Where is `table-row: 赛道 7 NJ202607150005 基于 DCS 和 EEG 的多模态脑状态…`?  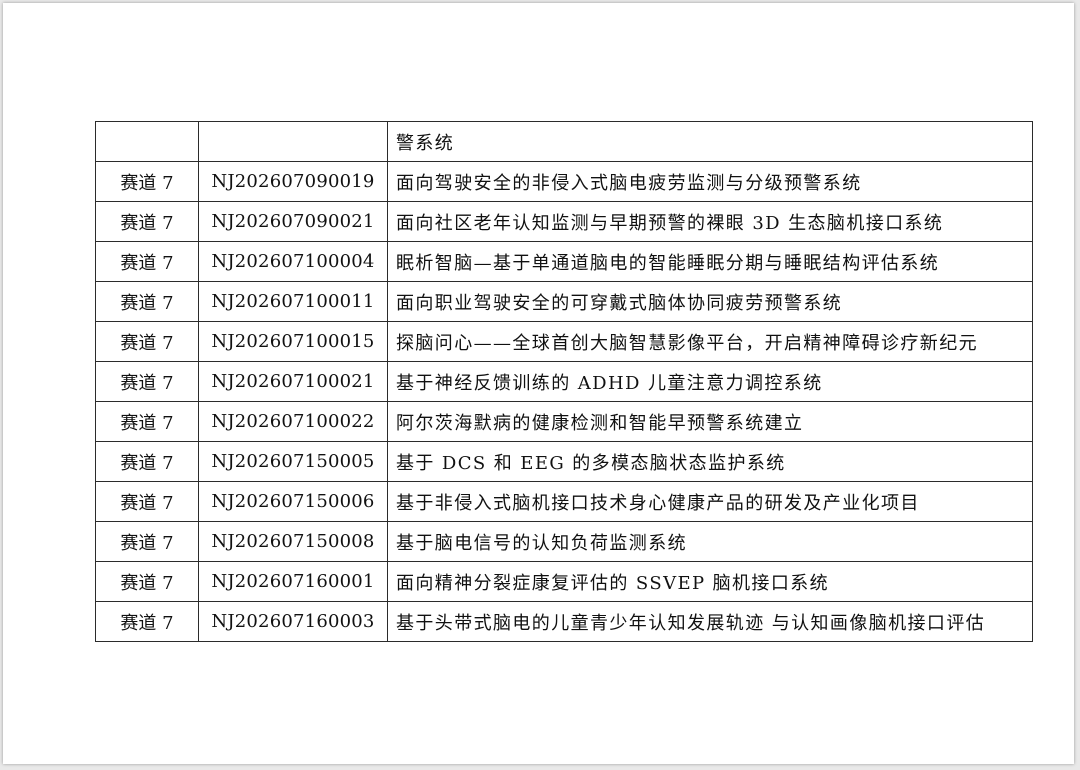
table-row: 赛道 7 NJ202607150005 基于 DCS 和 EEG 的多模态脑状态… is located at coordinates (564, 461).